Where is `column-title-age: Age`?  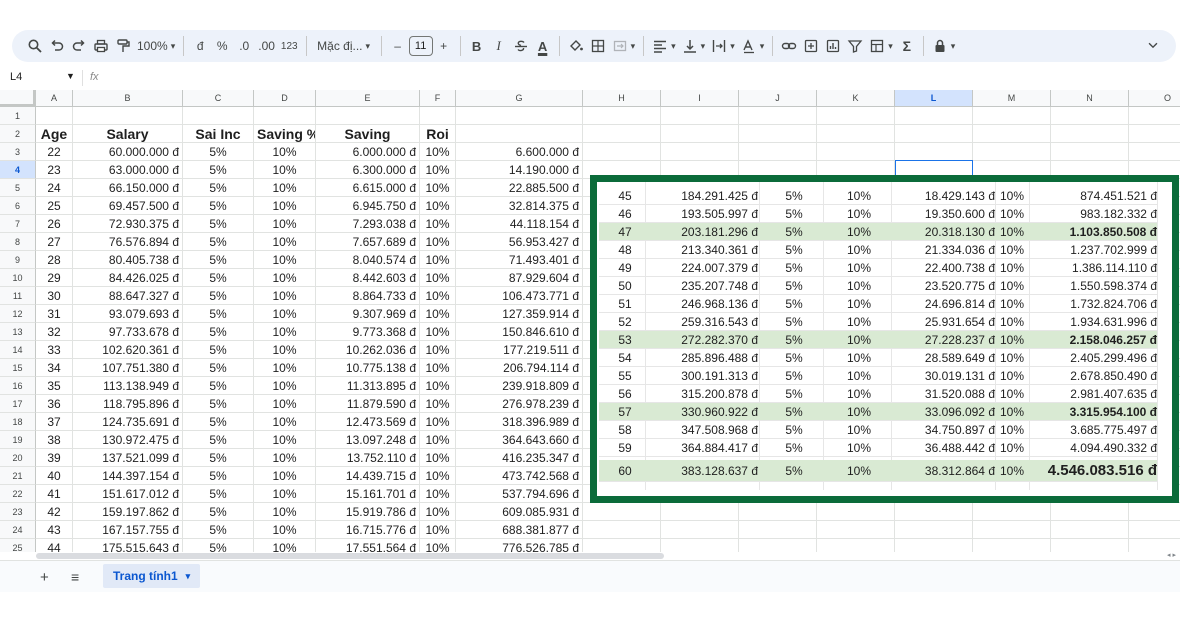 column-title-age: Age is located at coordinates (54, 134).